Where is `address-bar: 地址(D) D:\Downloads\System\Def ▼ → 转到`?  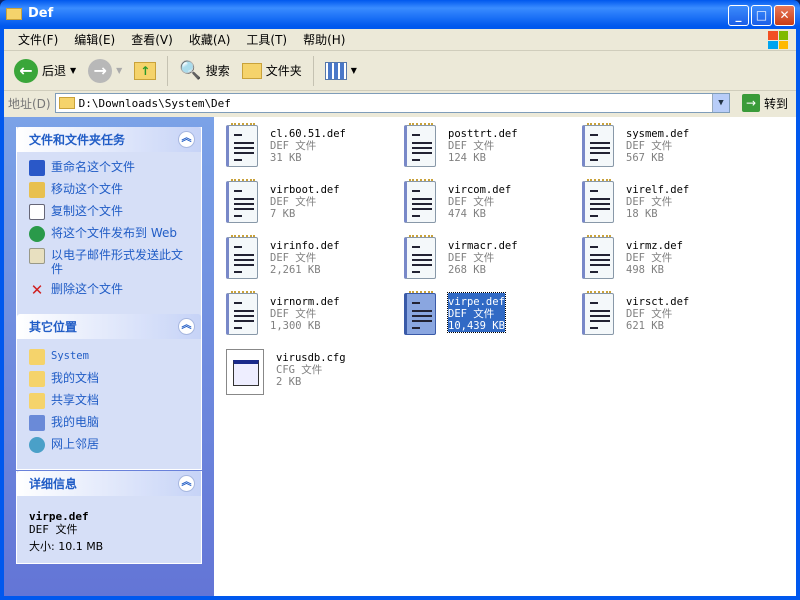 address-bar: 地址(D) D:\Downloads\System\Def ▼ → 转到 is located at coordinates (400, 103).